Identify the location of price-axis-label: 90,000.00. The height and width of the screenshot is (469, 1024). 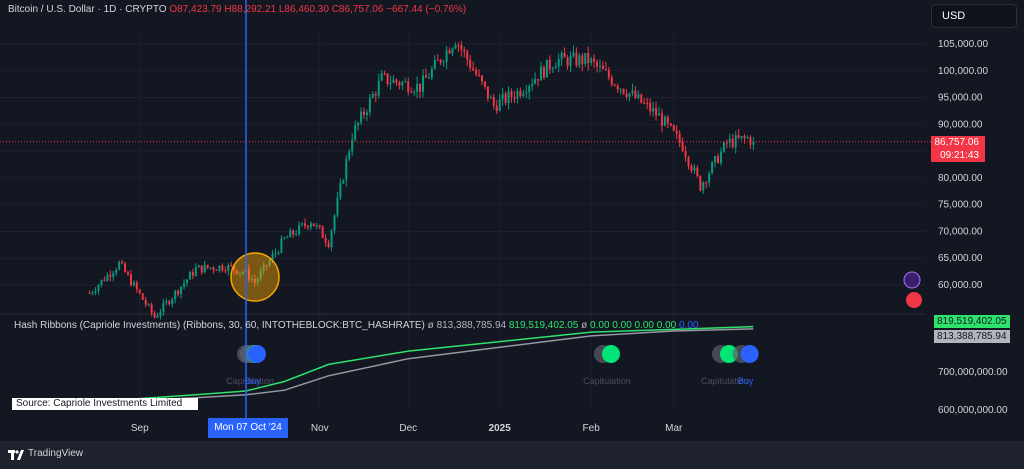
(960, 124).